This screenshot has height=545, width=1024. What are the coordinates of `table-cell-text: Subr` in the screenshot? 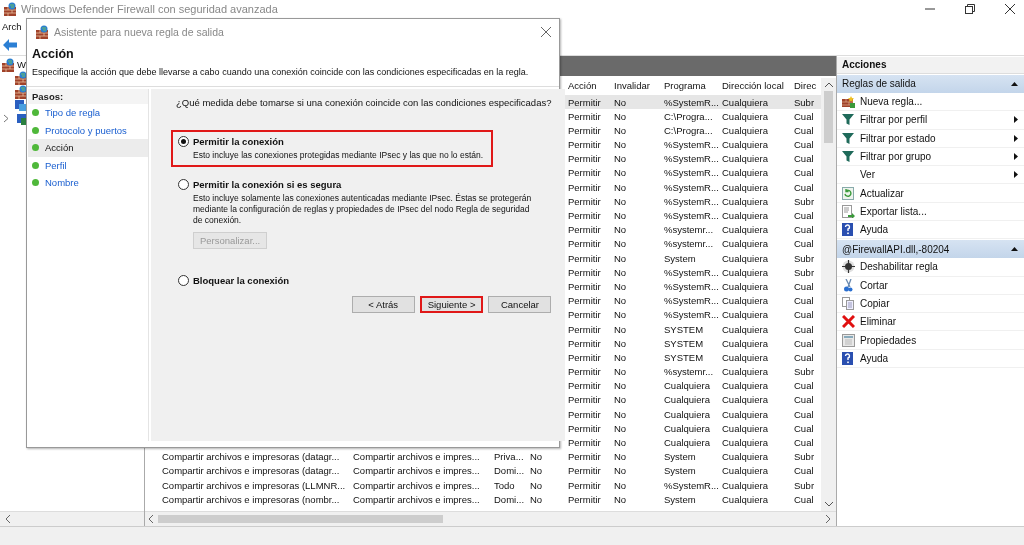 It's located at (805, 372).